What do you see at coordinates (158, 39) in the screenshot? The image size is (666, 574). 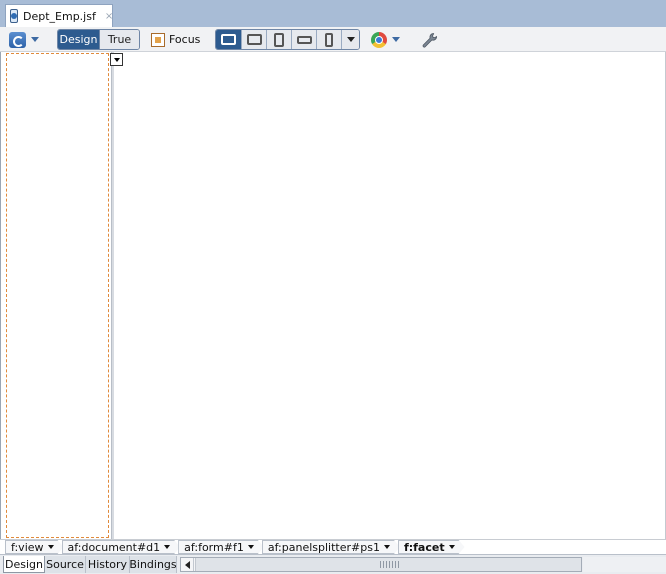 I see `focus-icon` at bounding box center [158, 39].